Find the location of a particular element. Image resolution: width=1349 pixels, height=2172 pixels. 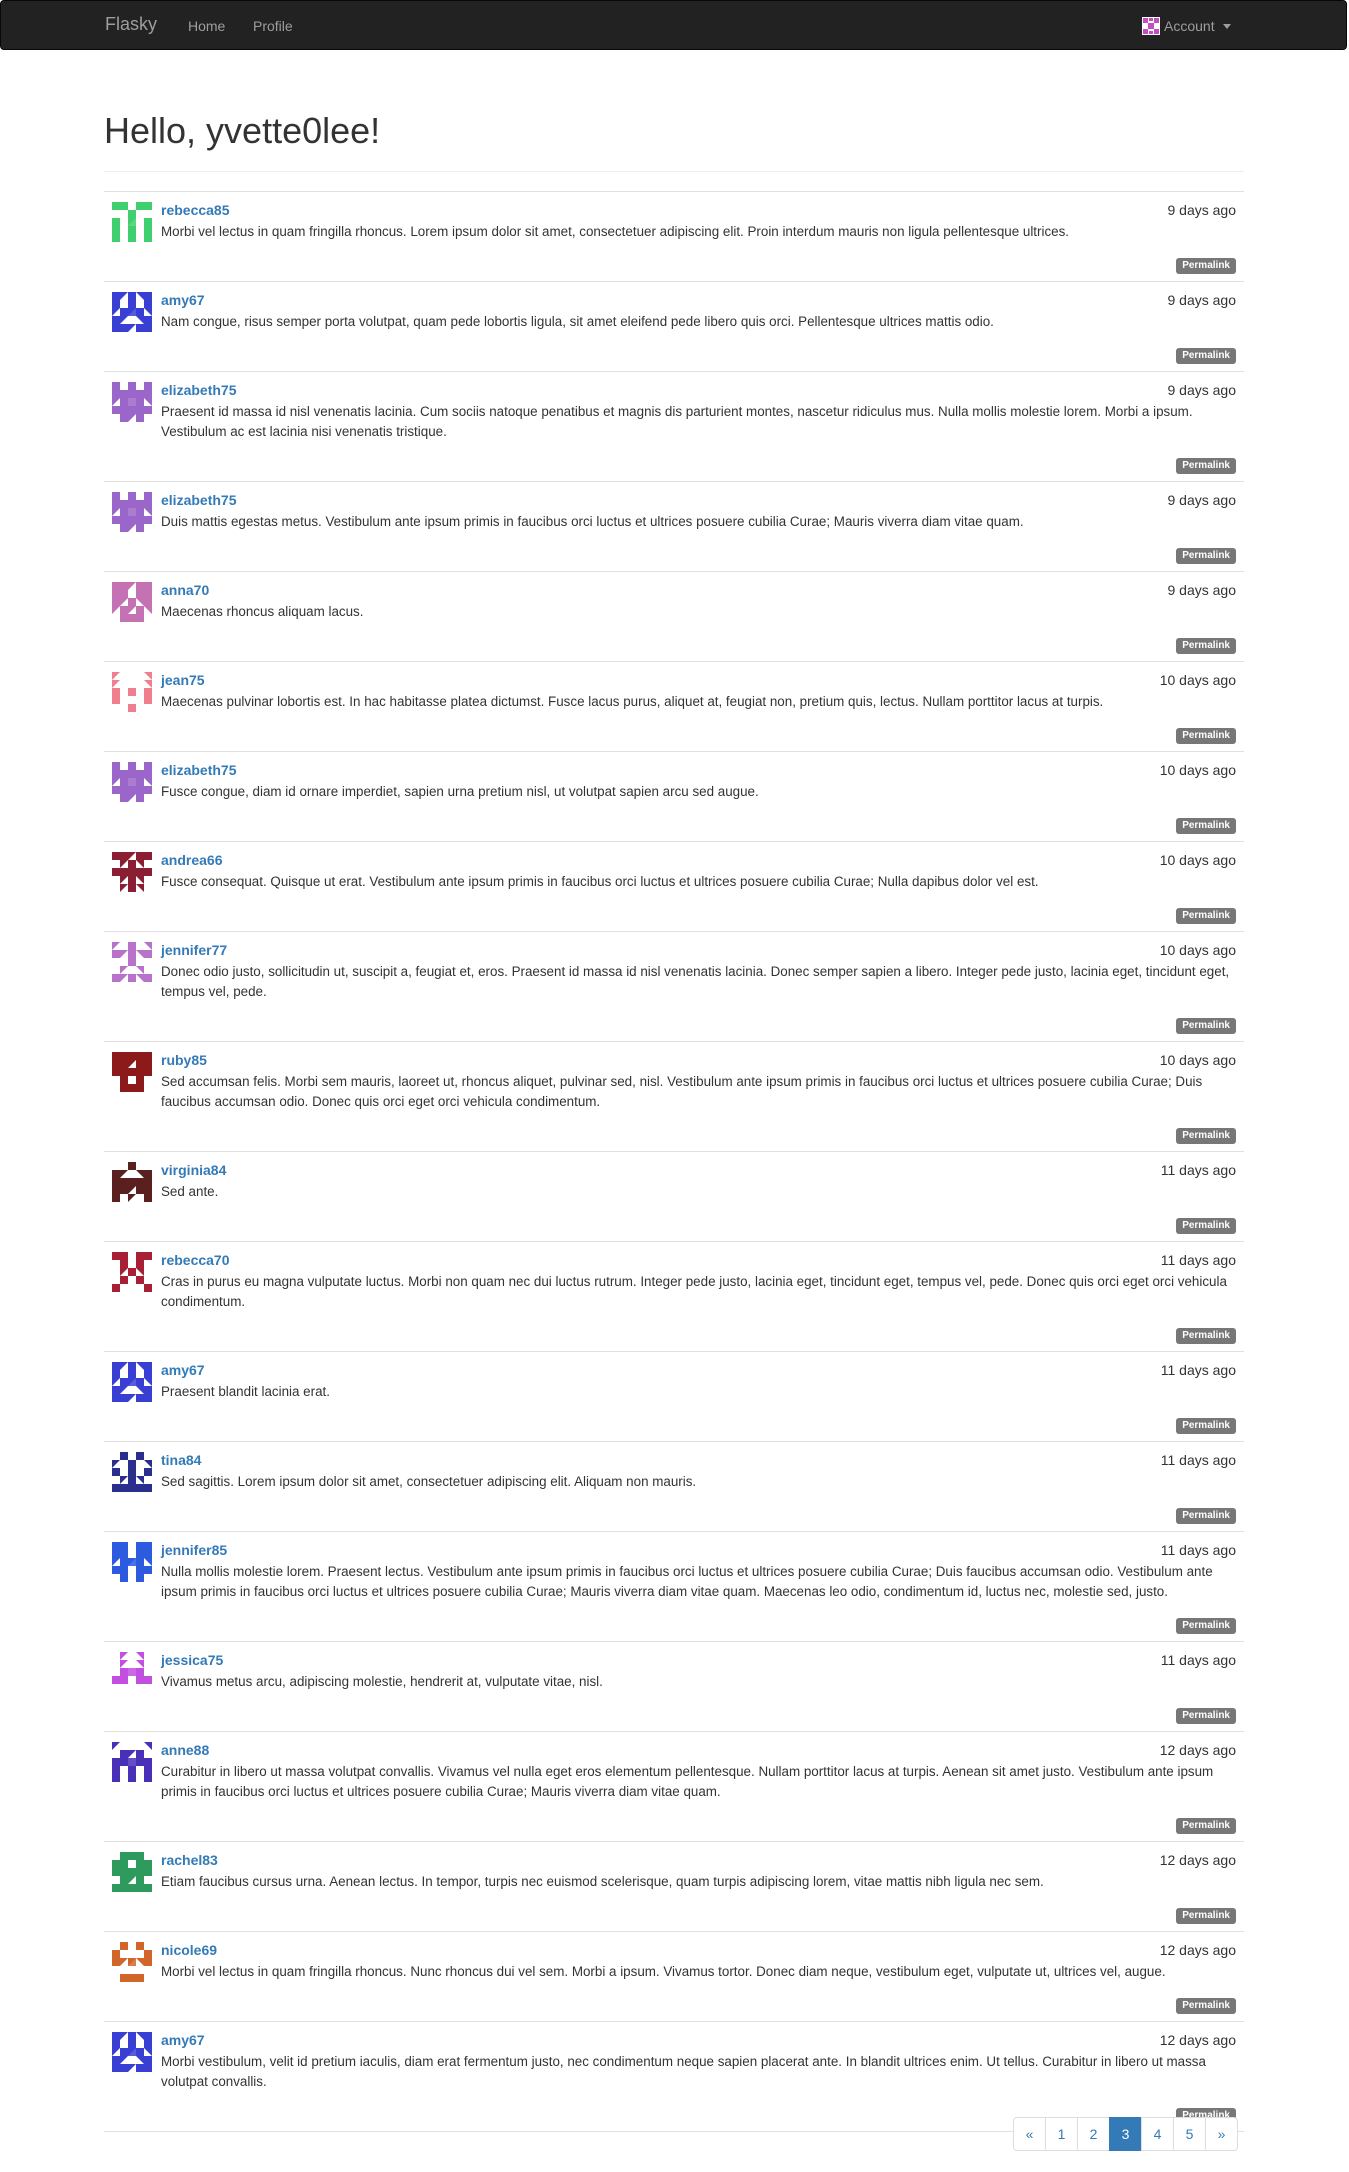

post-author-link: jessica75 is located at coordinates (192, 1660).